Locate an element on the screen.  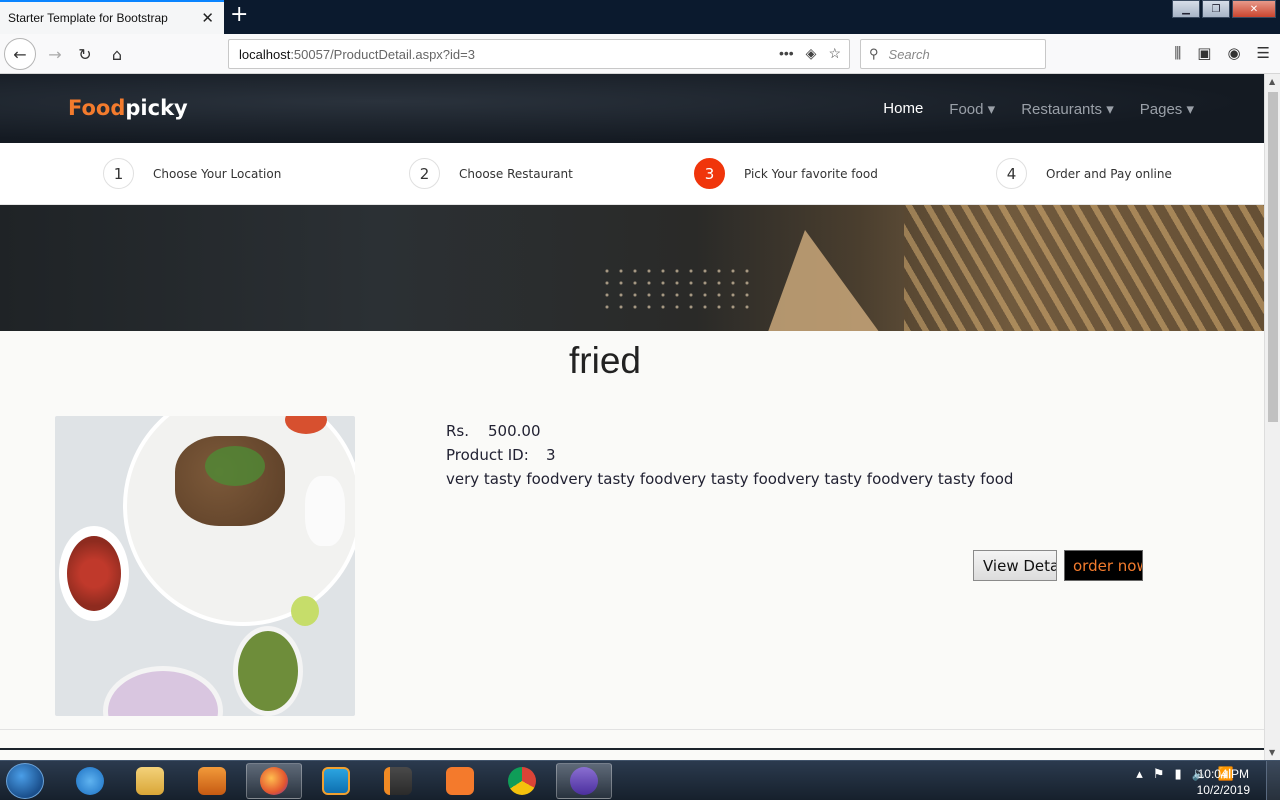
nav-restaurants: Restaurants ▾ is located at coordinates (1067, 109).